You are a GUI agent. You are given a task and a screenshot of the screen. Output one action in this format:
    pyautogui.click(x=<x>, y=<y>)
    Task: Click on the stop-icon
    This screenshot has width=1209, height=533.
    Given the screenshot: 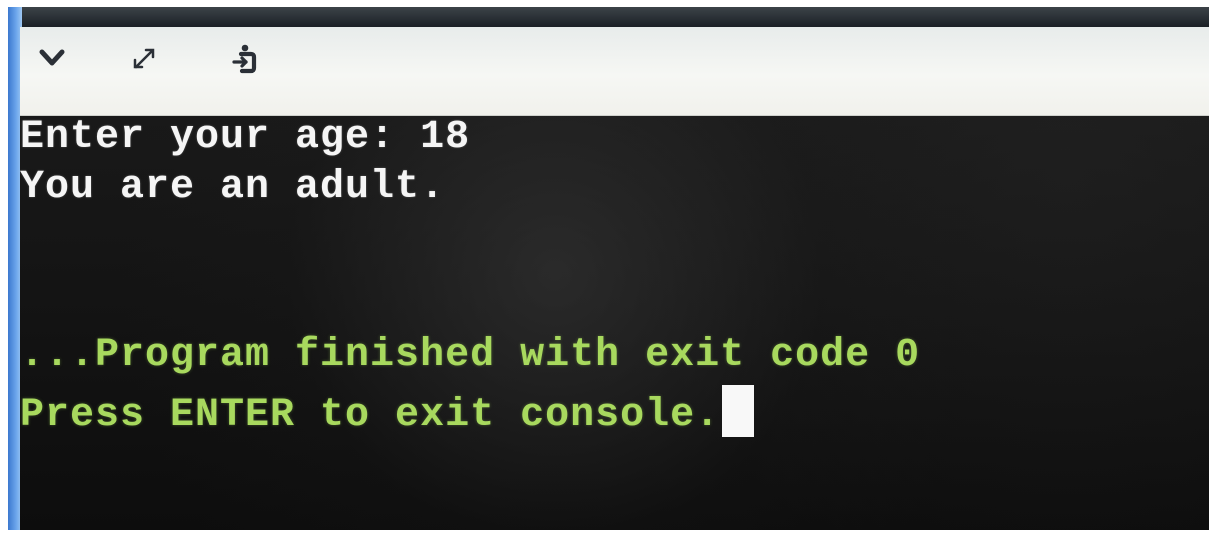 What is the action you would take?
    pyautogui.click(x=242, y=58)
    